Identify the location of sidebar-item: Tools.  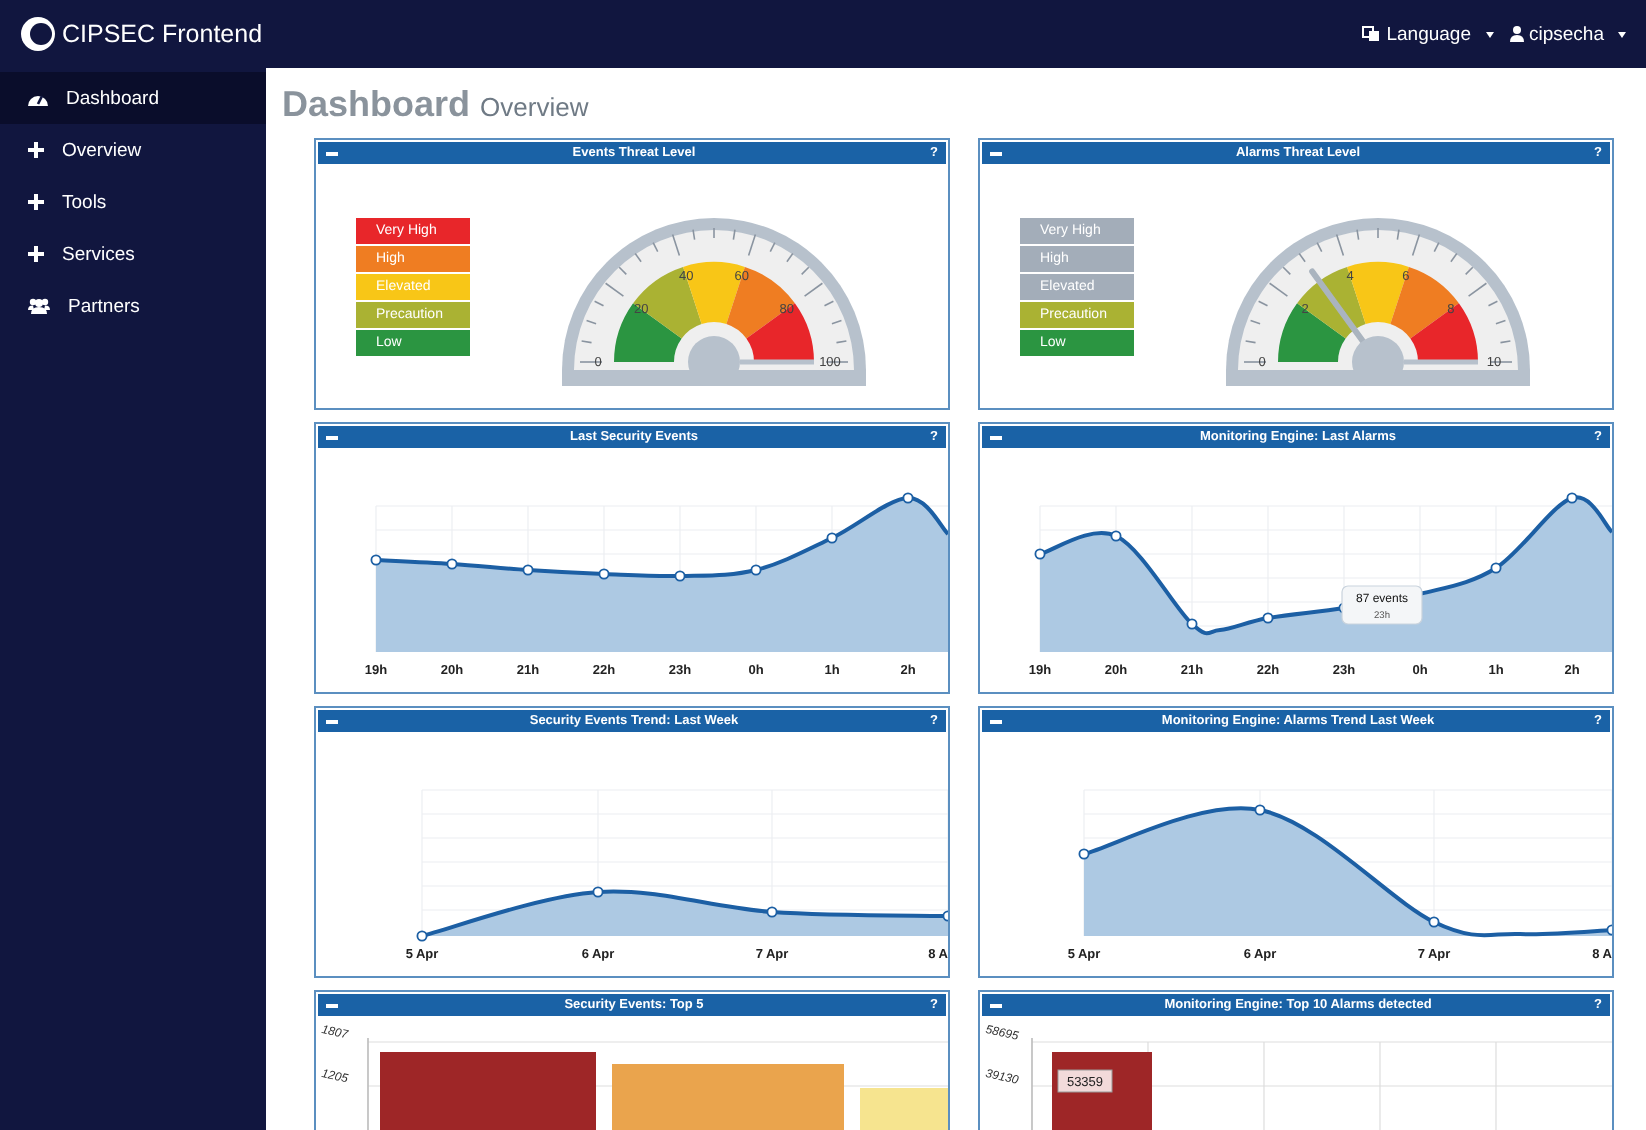
(133, 202).